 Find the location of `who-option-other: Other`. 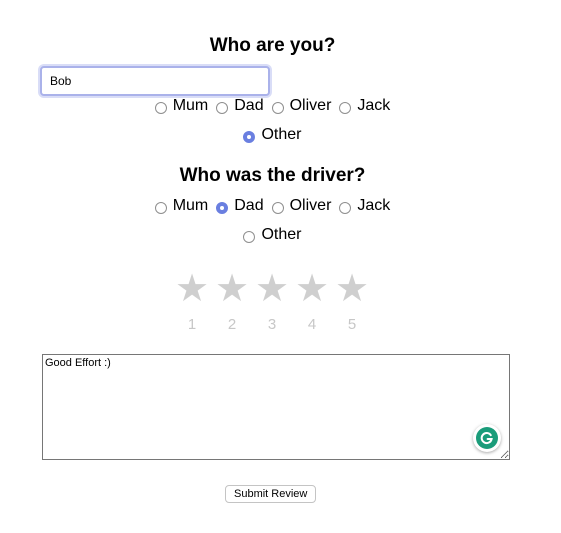

who-option-other: Other is located at coordinates (272, 135).